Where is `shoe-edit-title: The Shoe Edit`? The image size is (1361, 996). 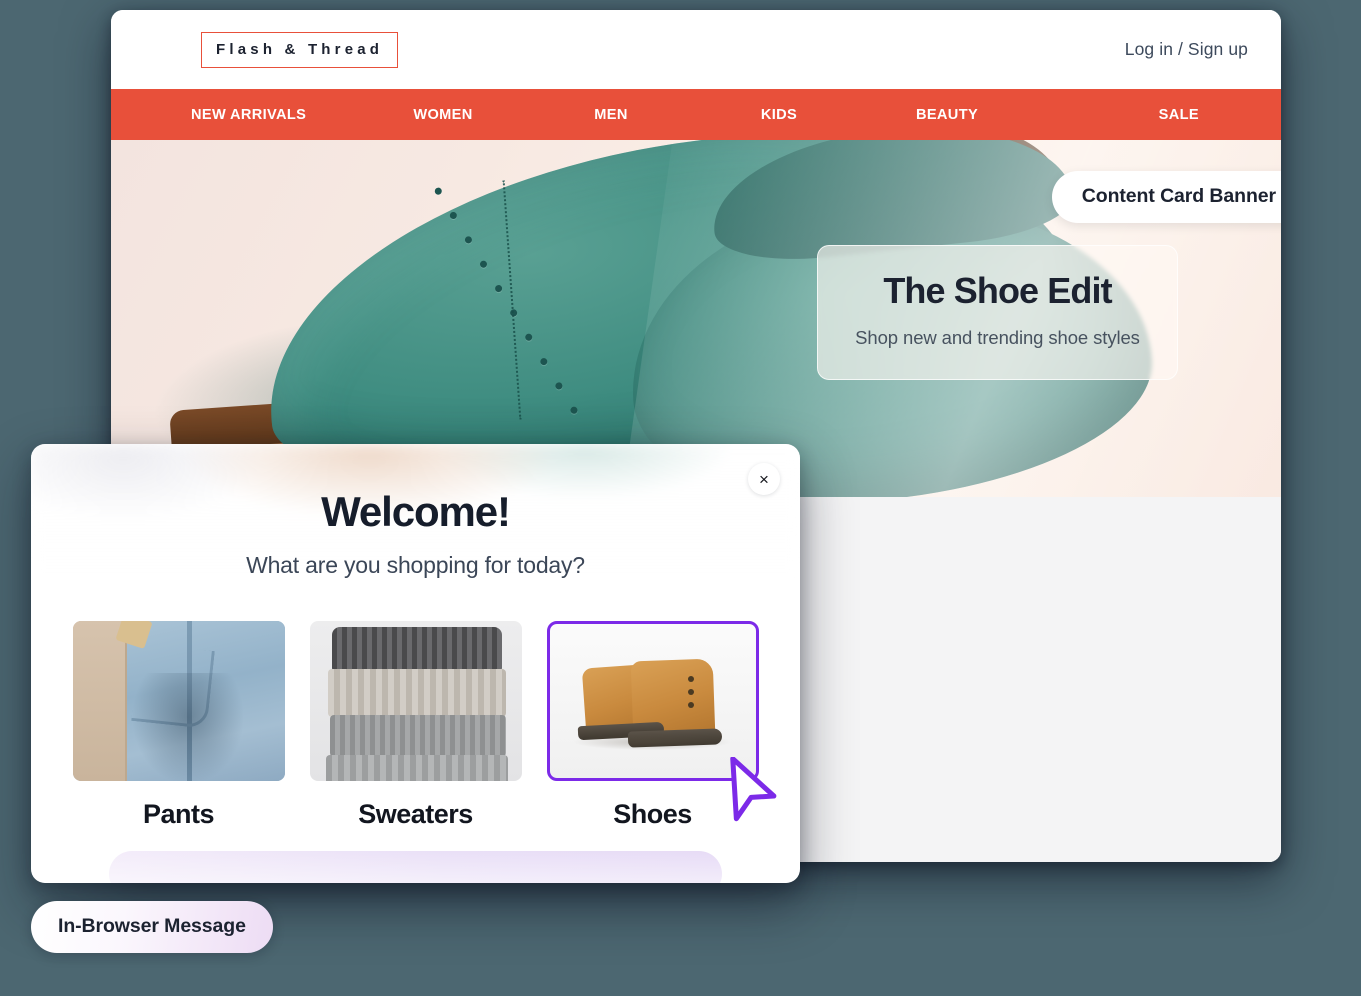
shoe-edit-title: The Shoe Edit is located at coordinates (997, 290).